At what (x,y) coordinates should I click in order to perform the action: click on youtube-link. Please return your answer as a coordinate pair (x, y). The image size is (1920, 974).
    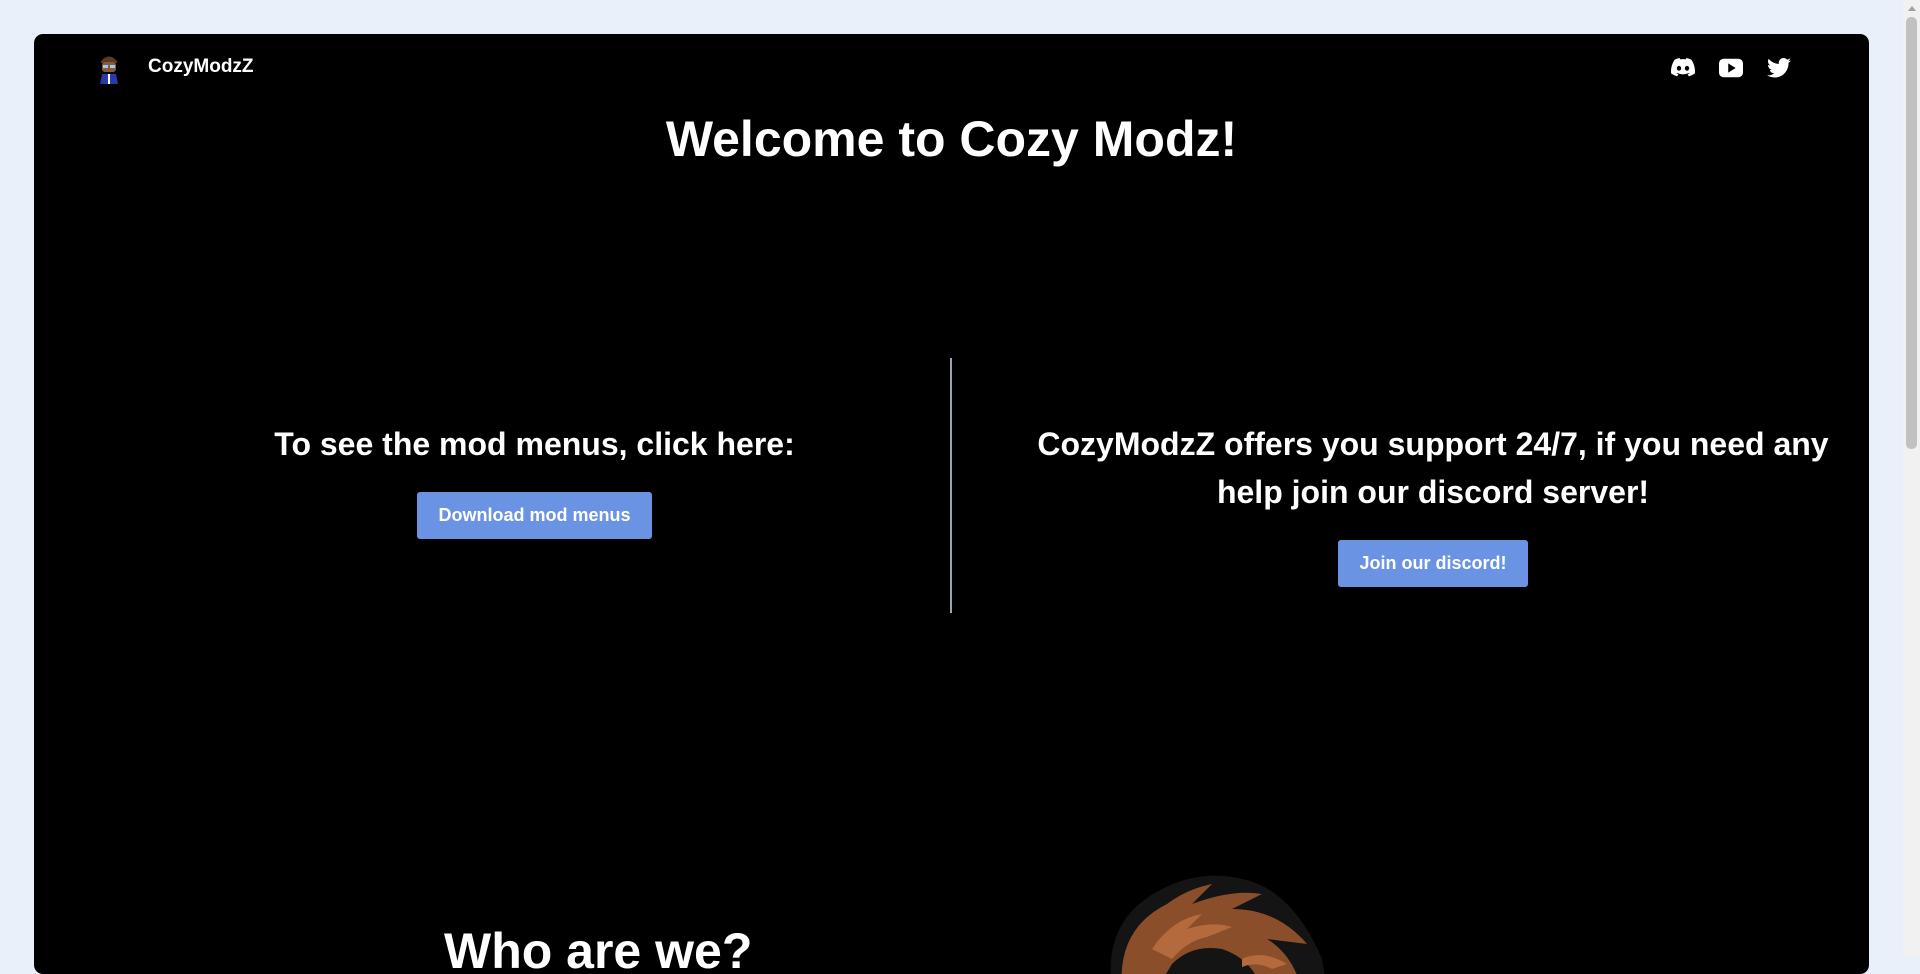
    Looking at the image, I should click on (1731, 68).